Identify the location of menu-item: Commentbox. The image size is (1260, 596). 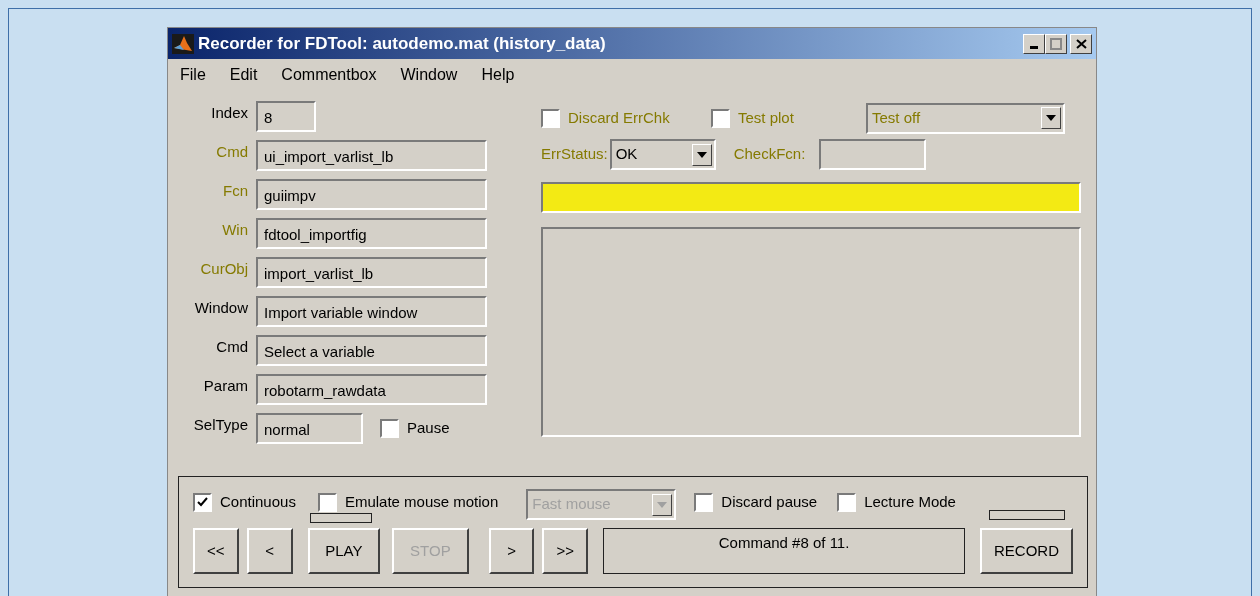
(329, 75).